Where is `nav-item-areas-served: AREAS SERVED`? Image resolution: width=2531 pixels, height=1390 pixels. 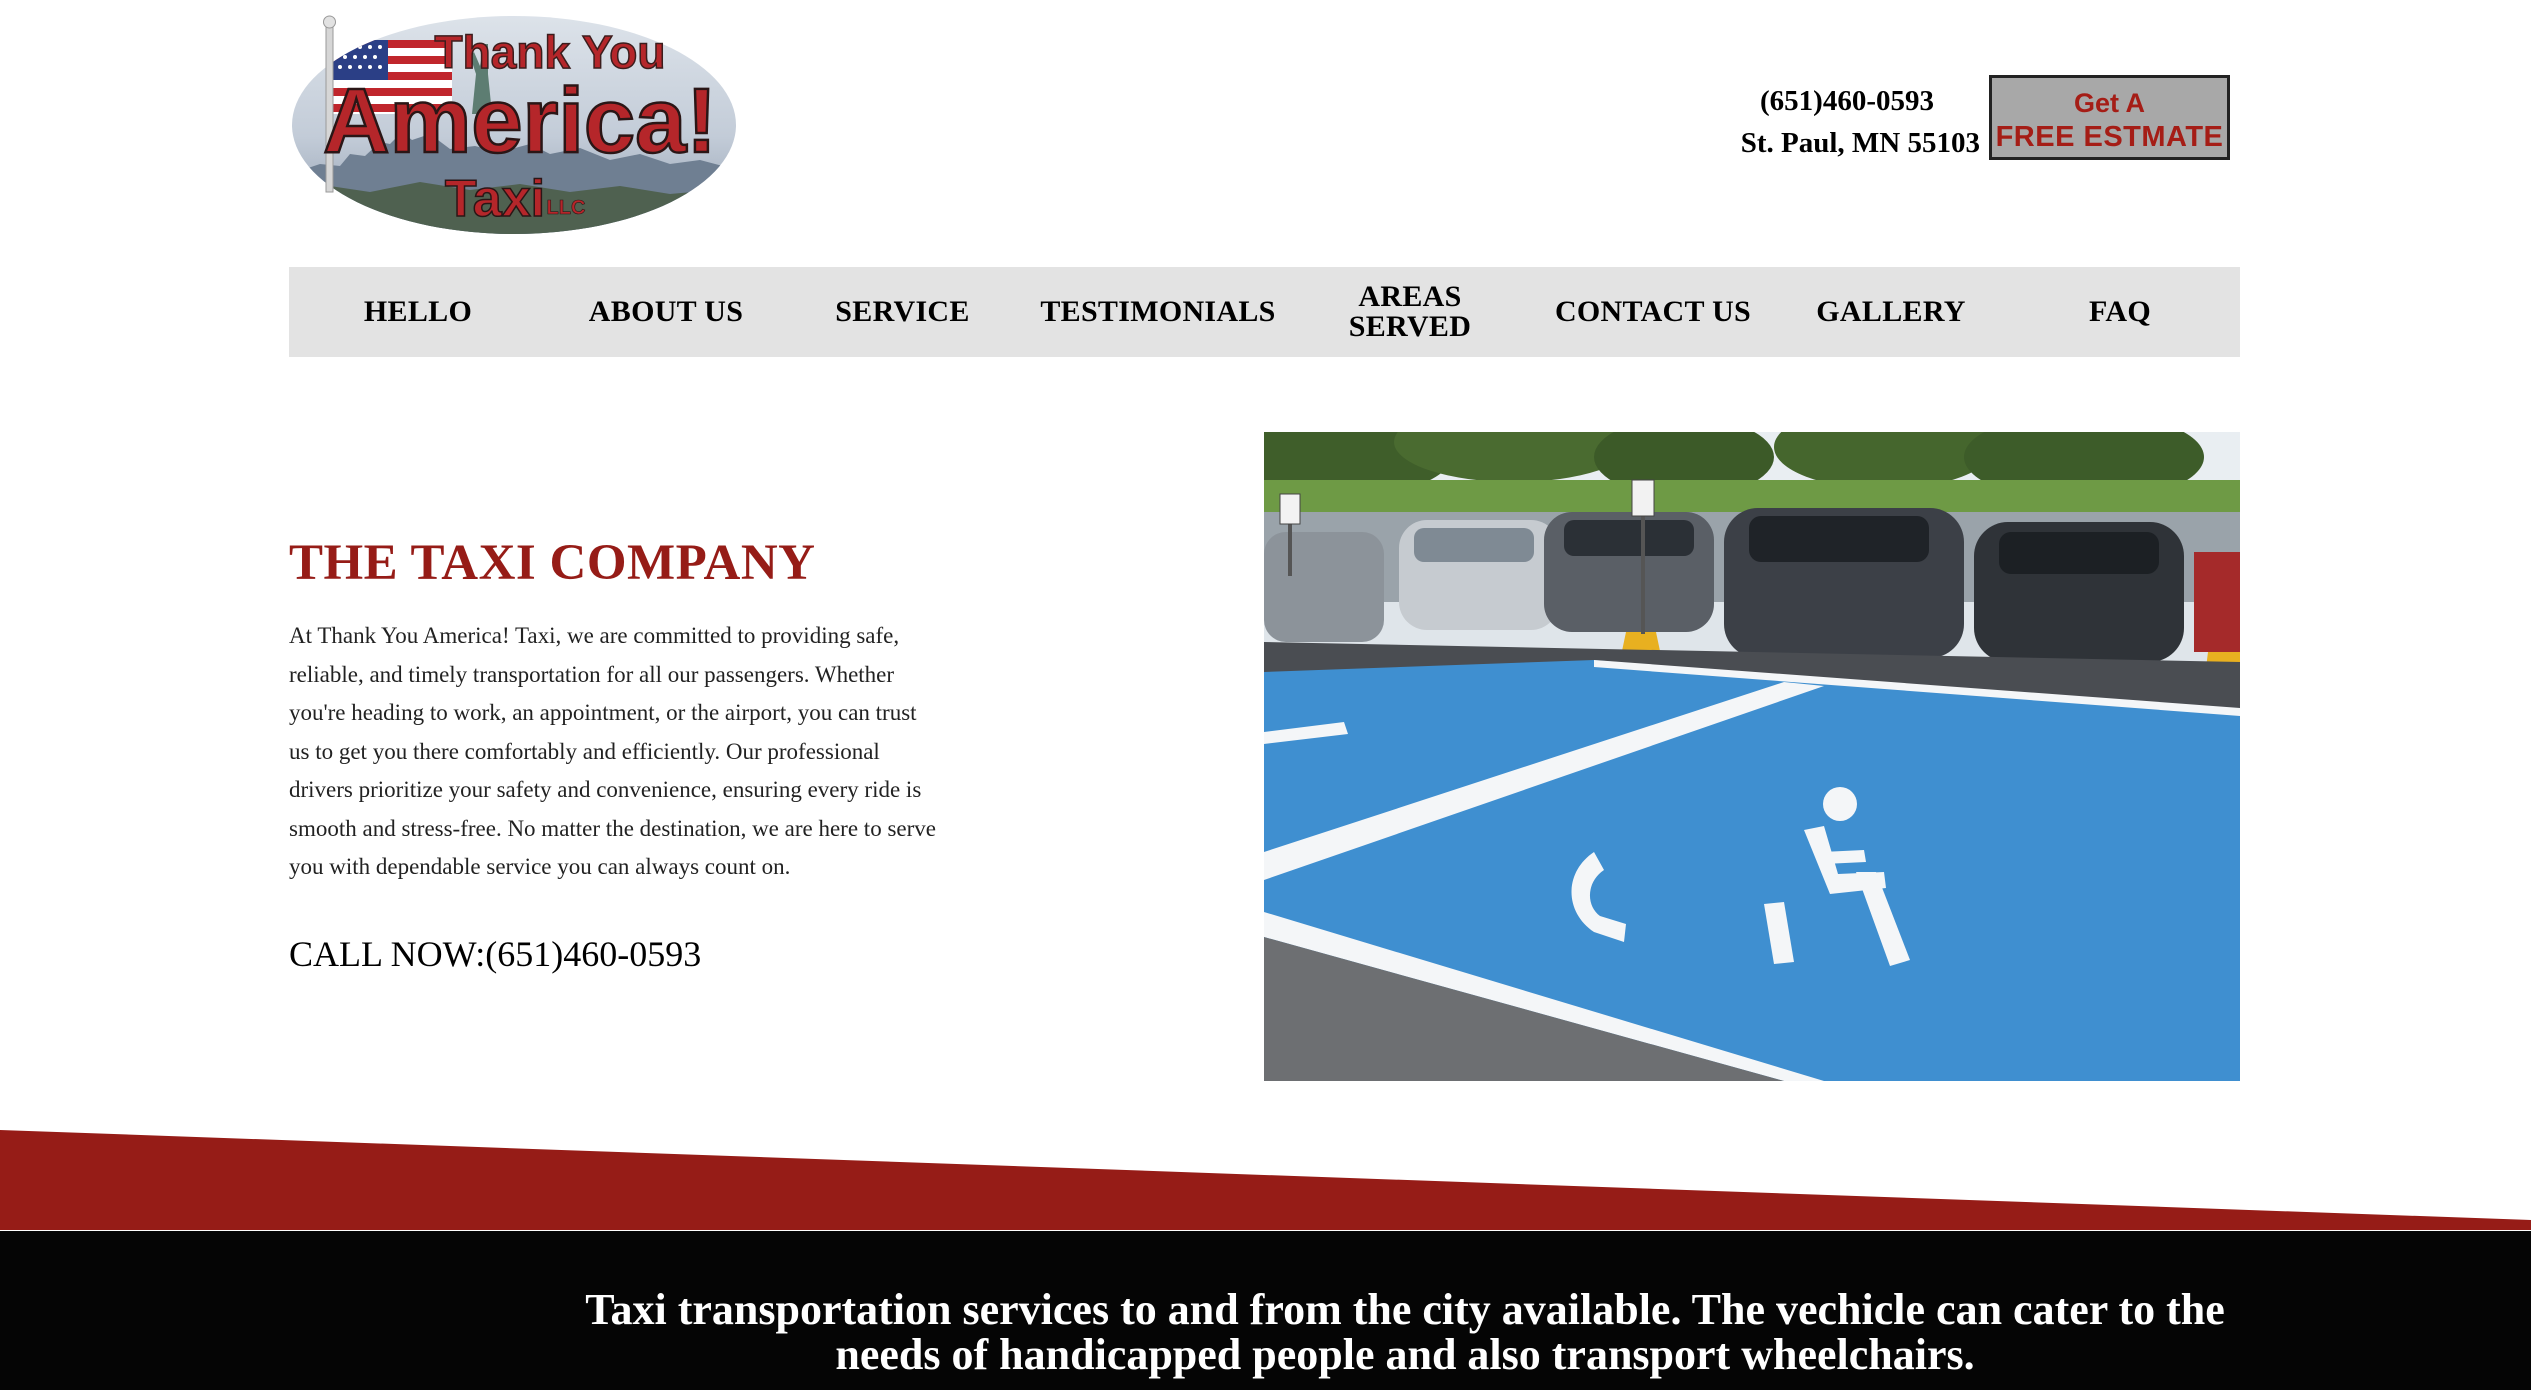
nav-item-areas-served: AREAS SERVED is located at coordinates (1410, 312).